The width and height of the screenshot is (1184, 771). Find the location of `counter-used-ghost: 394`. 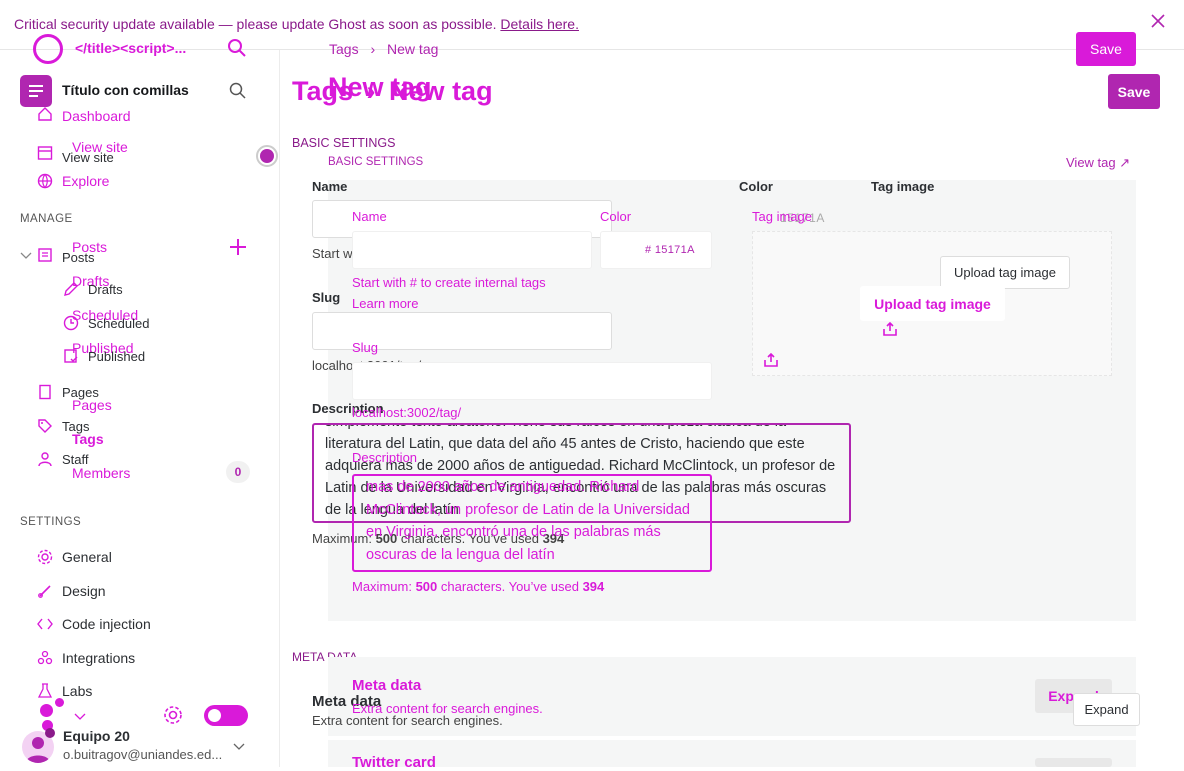

counter-used-ghost: 394 is located at coordinates (593, 586).